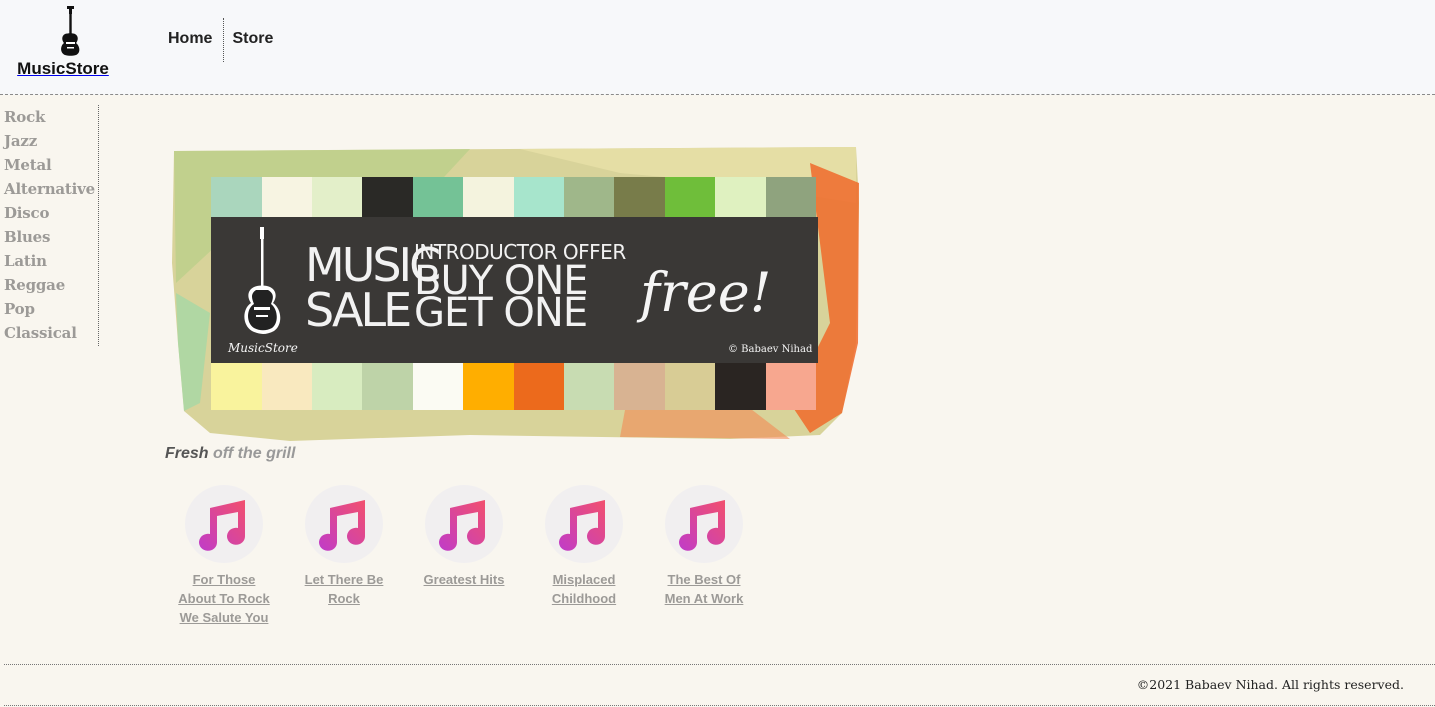 This screenshot has width=1435, height=707. What do you see at coordinates (49, 189) in the screenshot?
I see `genre-alternative: Alternative` at bounding box center [49, 189].